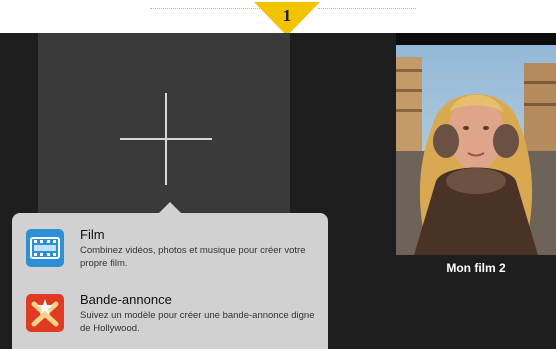 The width and height of the screenshot is (556, 349). I want to click on film-strip-icon, so click(45, 248).